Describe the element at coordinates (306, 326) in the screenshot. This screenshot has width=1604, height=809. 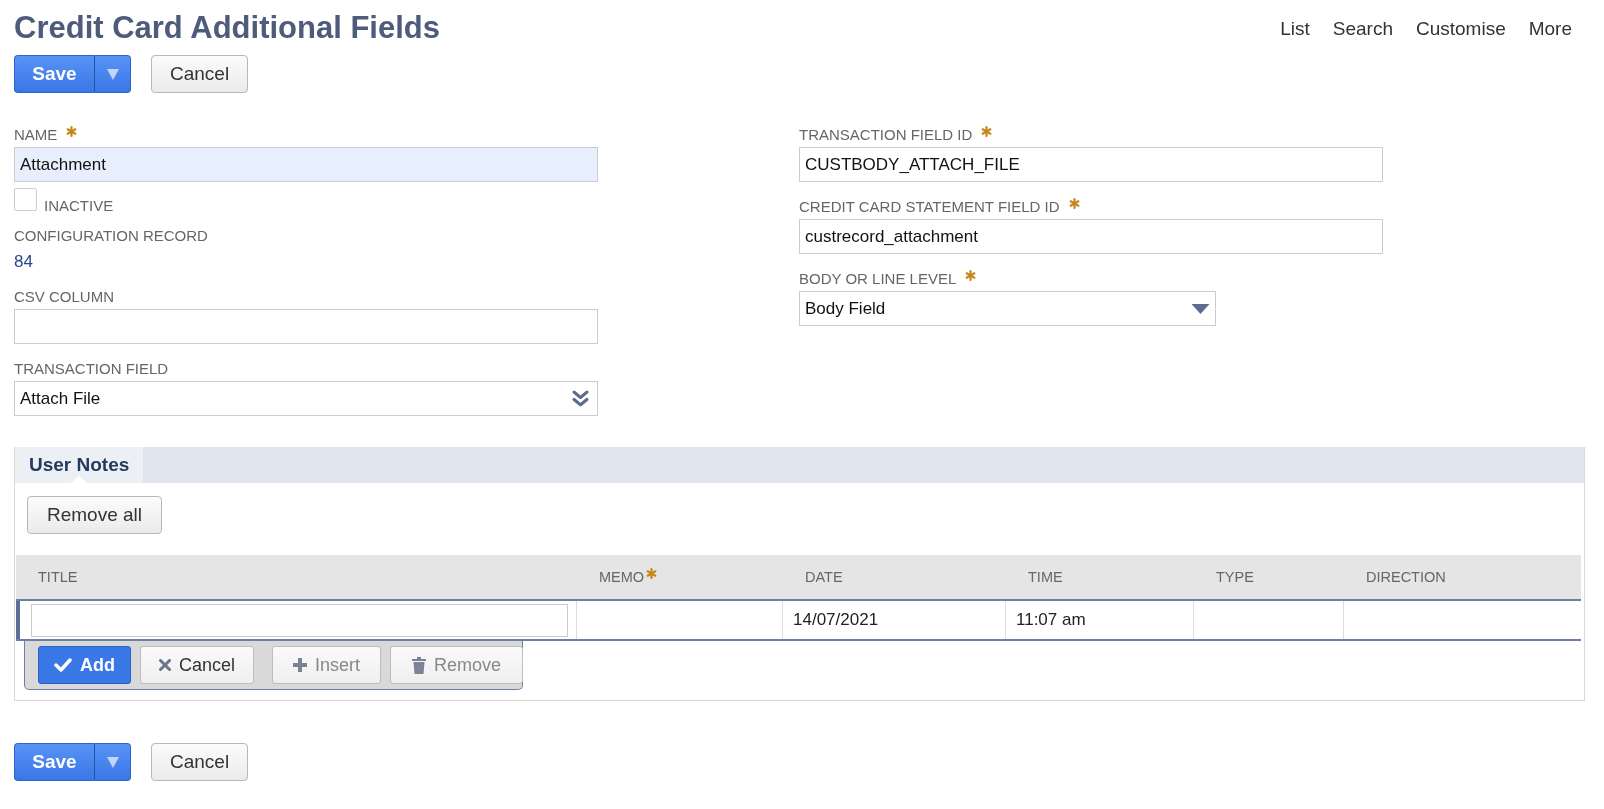
I see `text-field` at that location.